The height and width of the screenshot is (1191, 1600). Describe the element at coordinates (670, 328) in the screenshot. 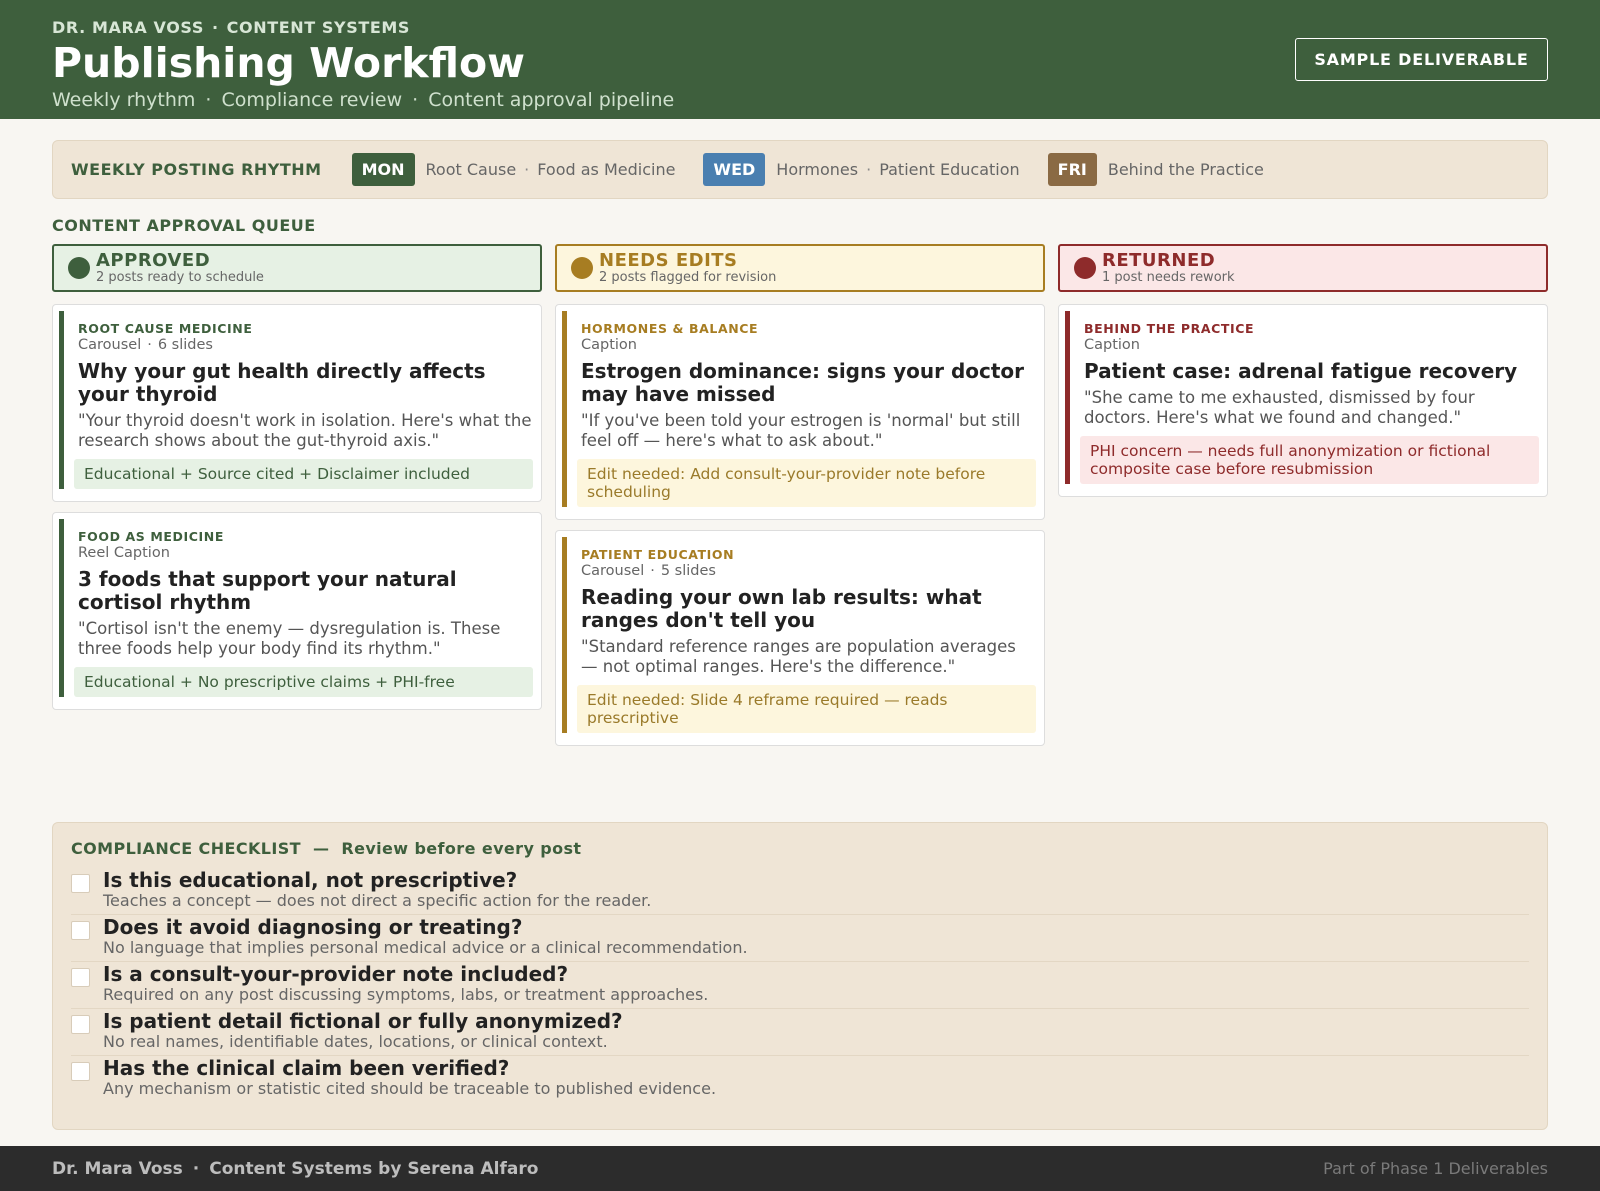

I see `post-category: HORMONES & BALANCE` at that location.